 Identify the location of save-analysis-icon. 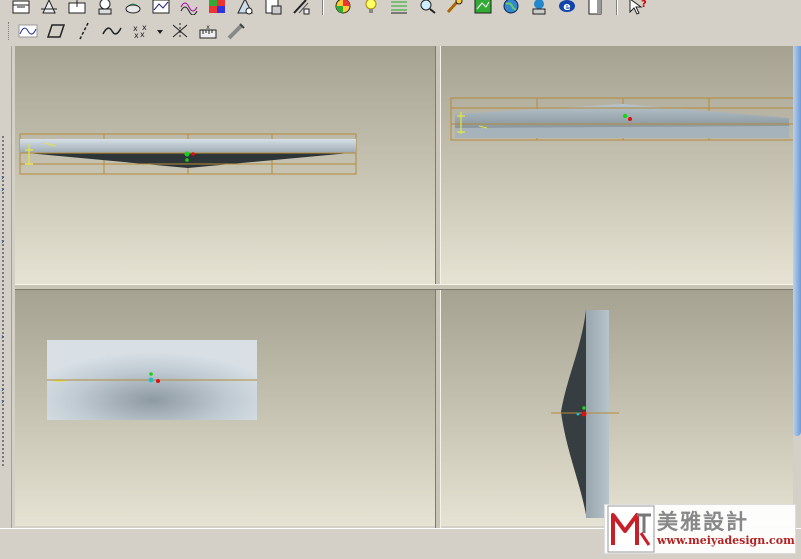
(301, 8).